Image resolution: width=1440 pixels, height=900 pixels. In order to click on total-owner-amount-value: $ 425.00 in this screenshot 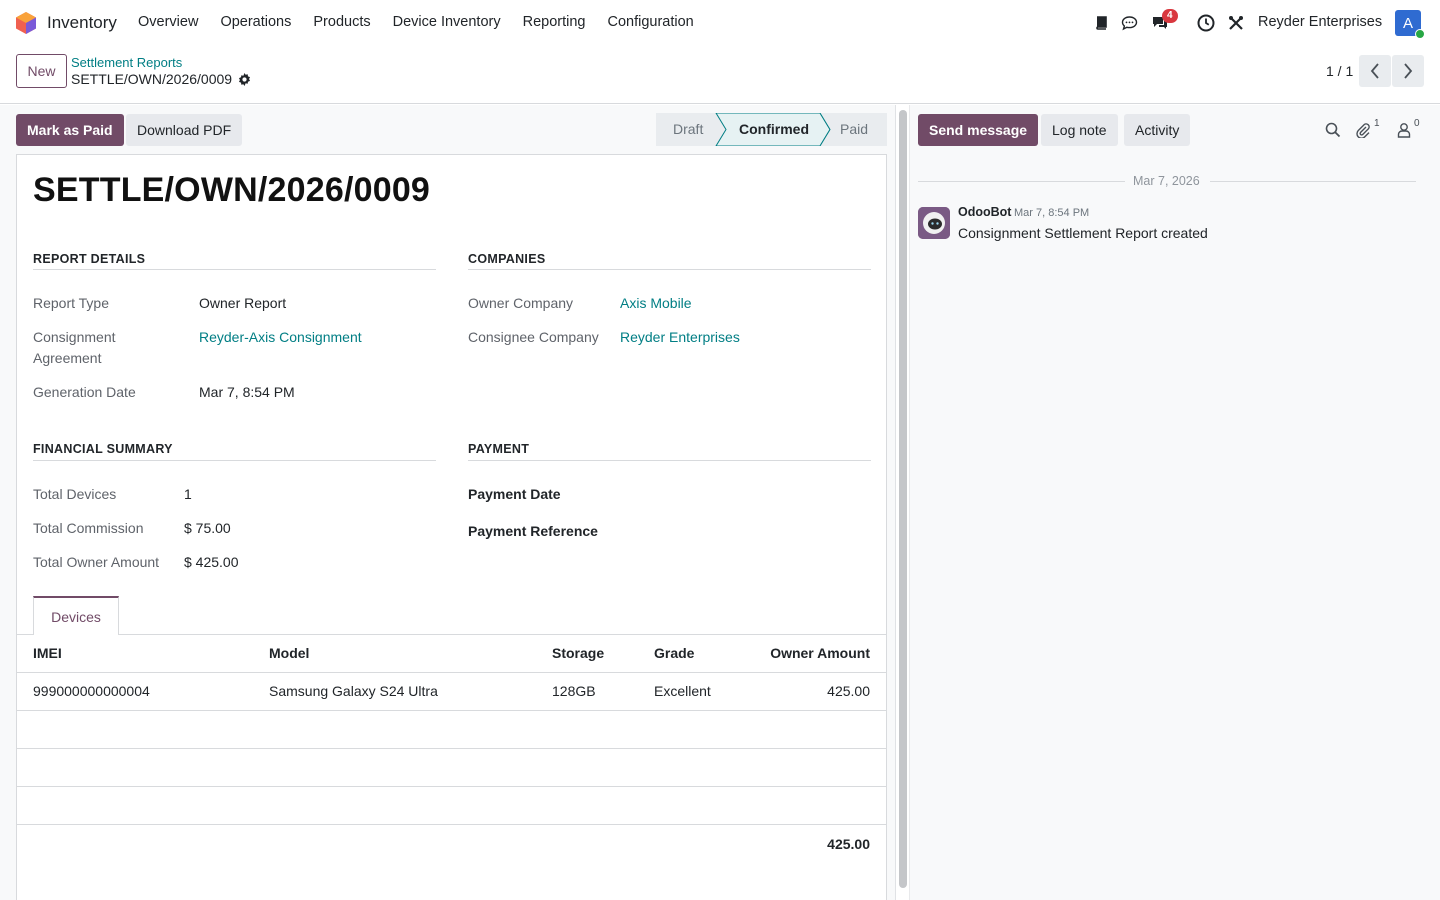, I will do `click(211, 562)`.